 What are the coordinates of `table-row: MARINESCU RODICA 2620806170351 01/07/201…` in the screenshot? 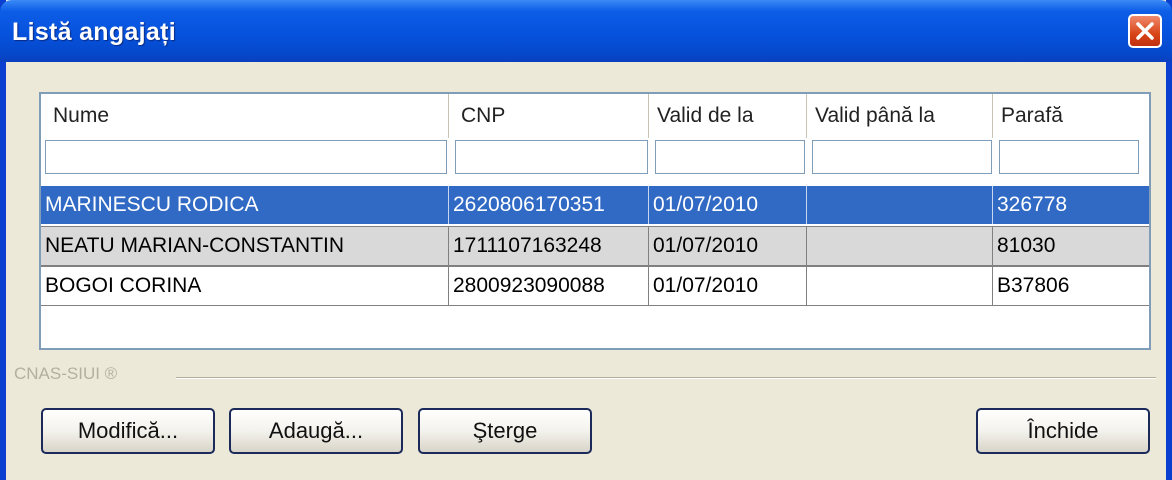 It's located at (595, 205).